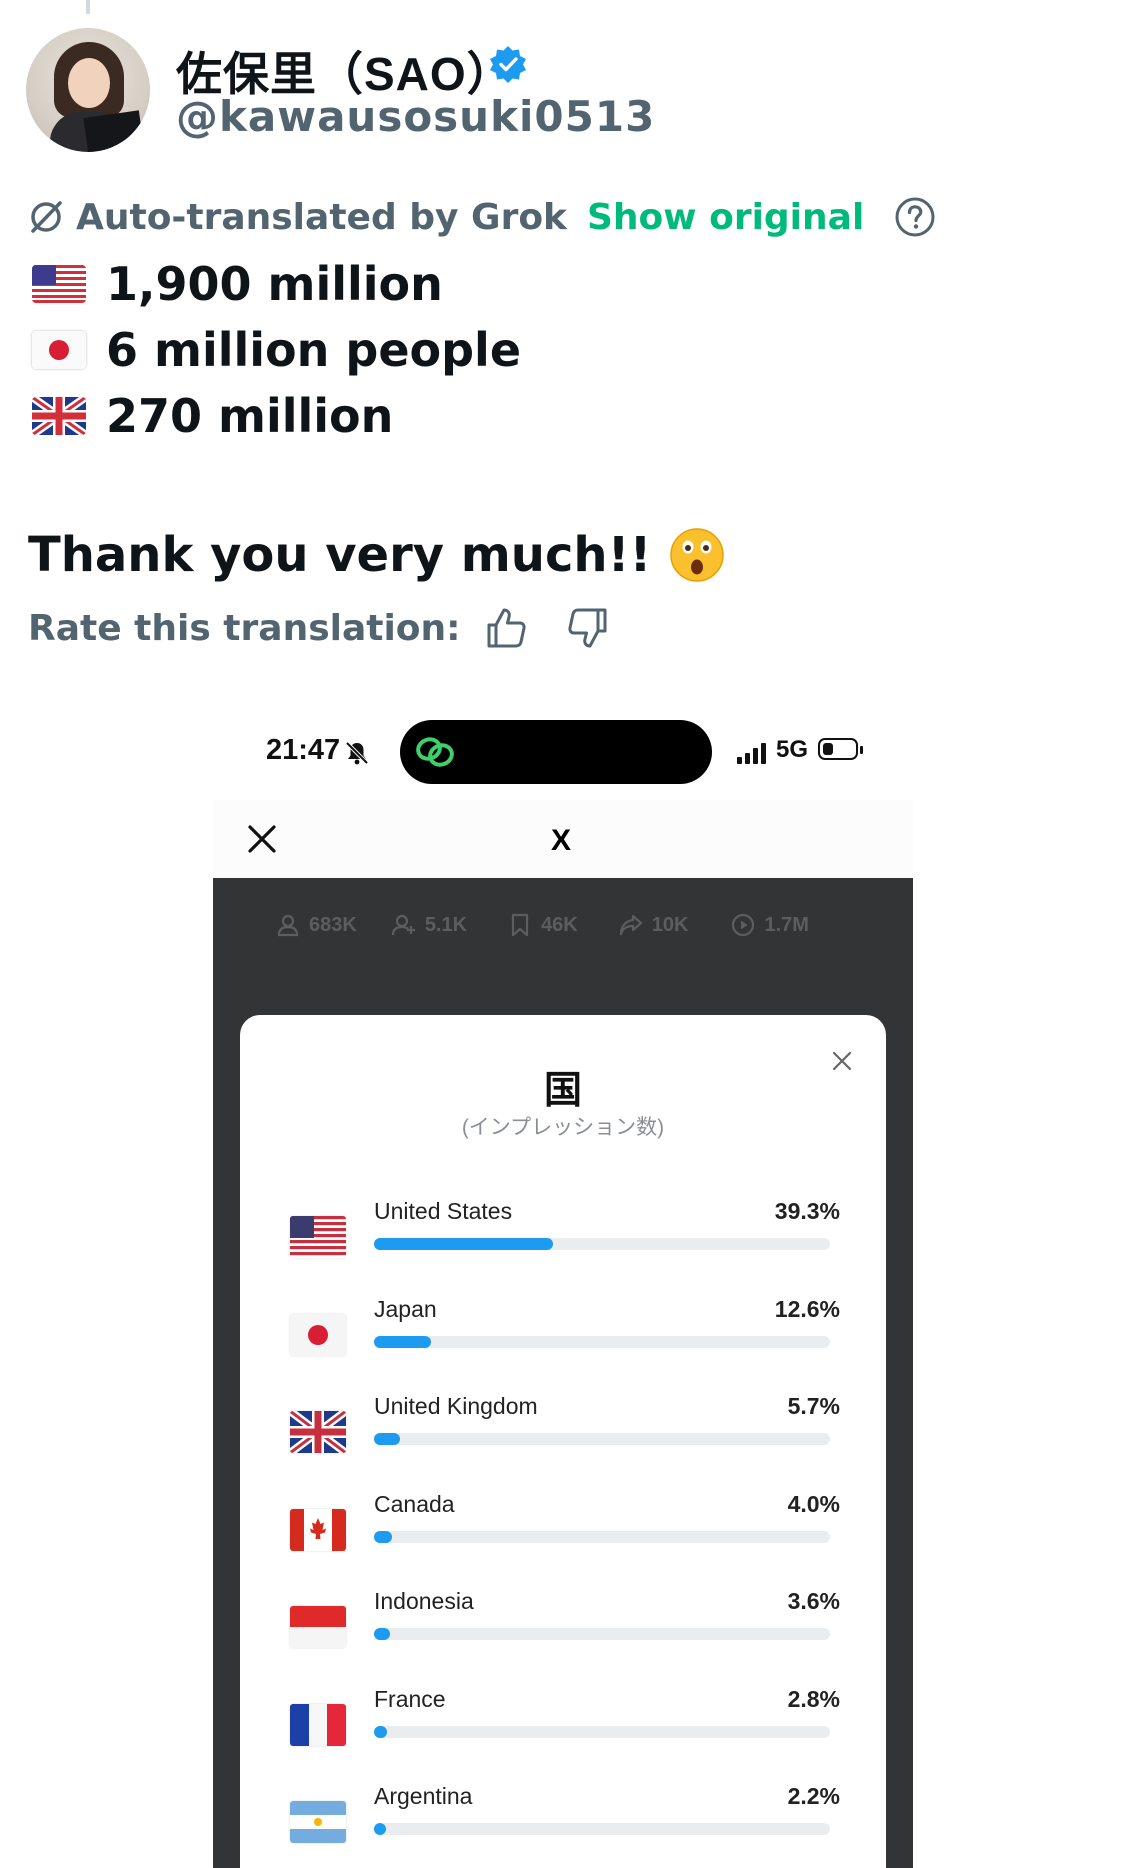 This screenshot has width=1125, height=1868. Describe the element at coordinates (59, 284) in the screenshot. I see `us-flag-emoji` at that location.